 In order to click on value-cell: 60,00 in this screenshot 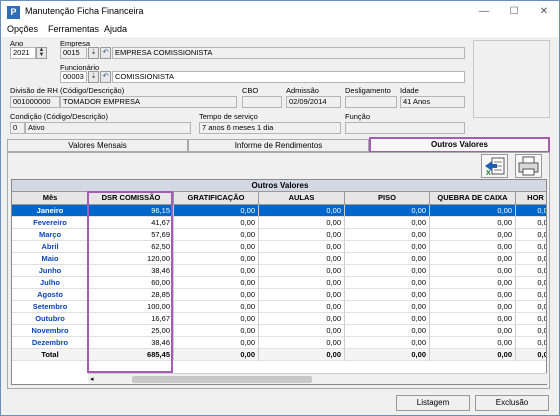, I will do `click(131, 283)`.